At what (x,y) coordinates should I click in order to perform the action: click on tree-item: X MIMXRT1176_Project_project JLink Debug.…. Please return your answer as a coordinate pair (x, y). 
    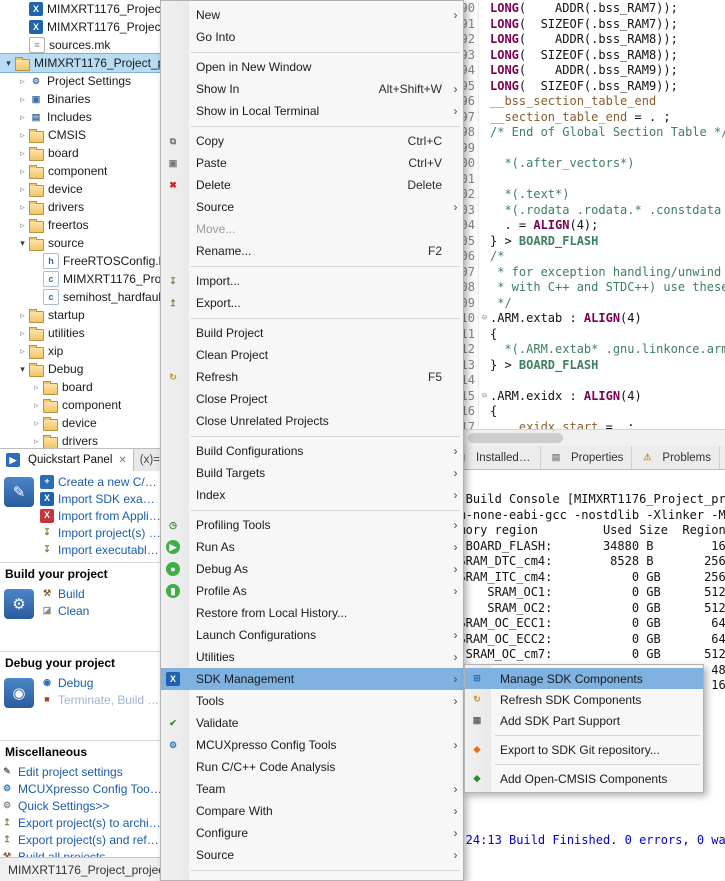
    Looking at the image, I should click on (81, 27).